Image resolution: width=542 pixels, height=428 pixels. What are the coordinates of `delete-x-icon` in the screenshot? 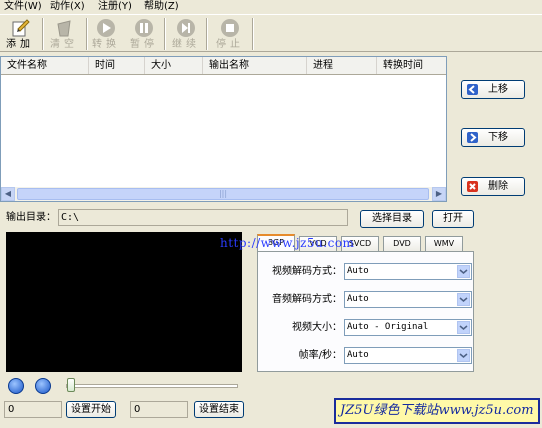 It's located at (472, 186).